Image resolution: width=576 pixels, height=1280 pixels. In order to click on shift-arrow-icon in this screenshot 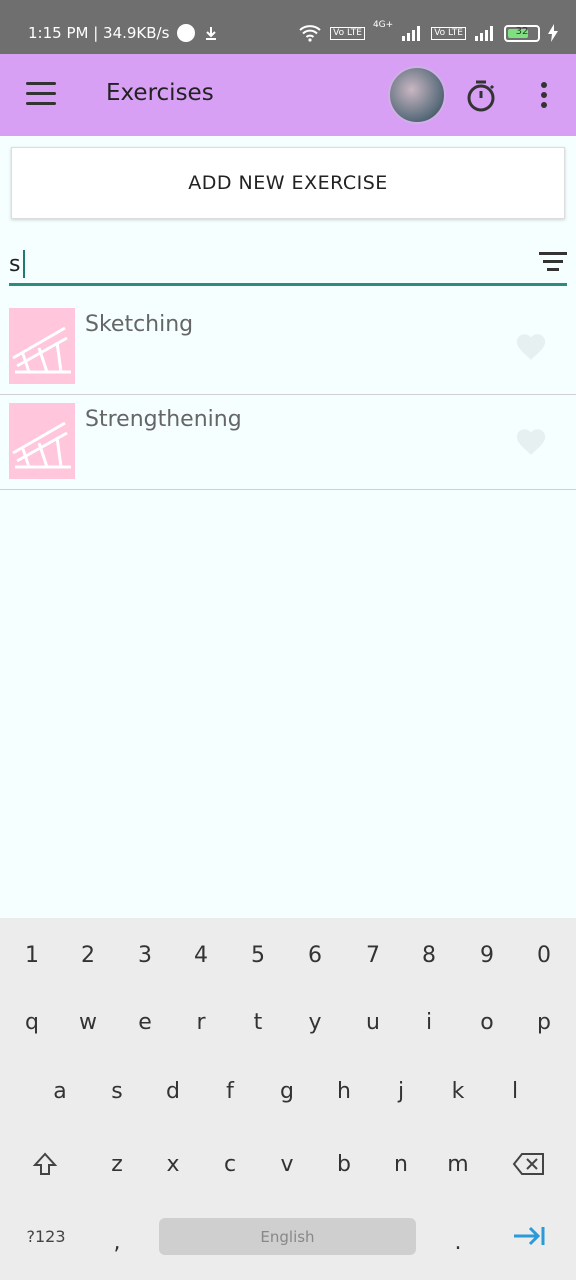, I will do `click(45, 1164)`.